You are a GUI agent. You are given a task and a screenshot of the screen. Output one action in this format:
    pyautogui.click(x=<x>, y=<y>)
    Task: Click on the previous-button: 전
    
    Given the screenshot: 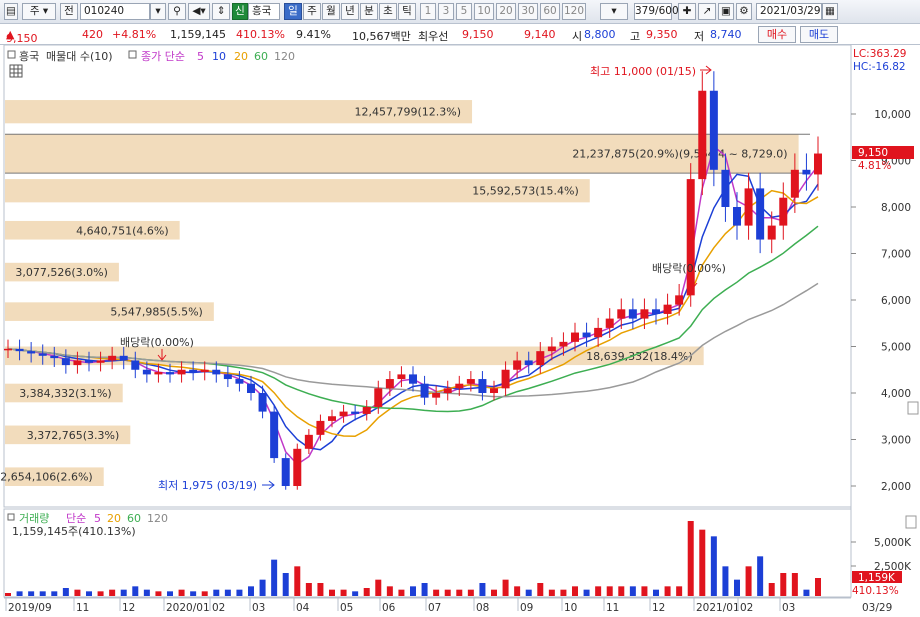 What is the action you would take?
    pyautogui.click(x=69, y=11)
    